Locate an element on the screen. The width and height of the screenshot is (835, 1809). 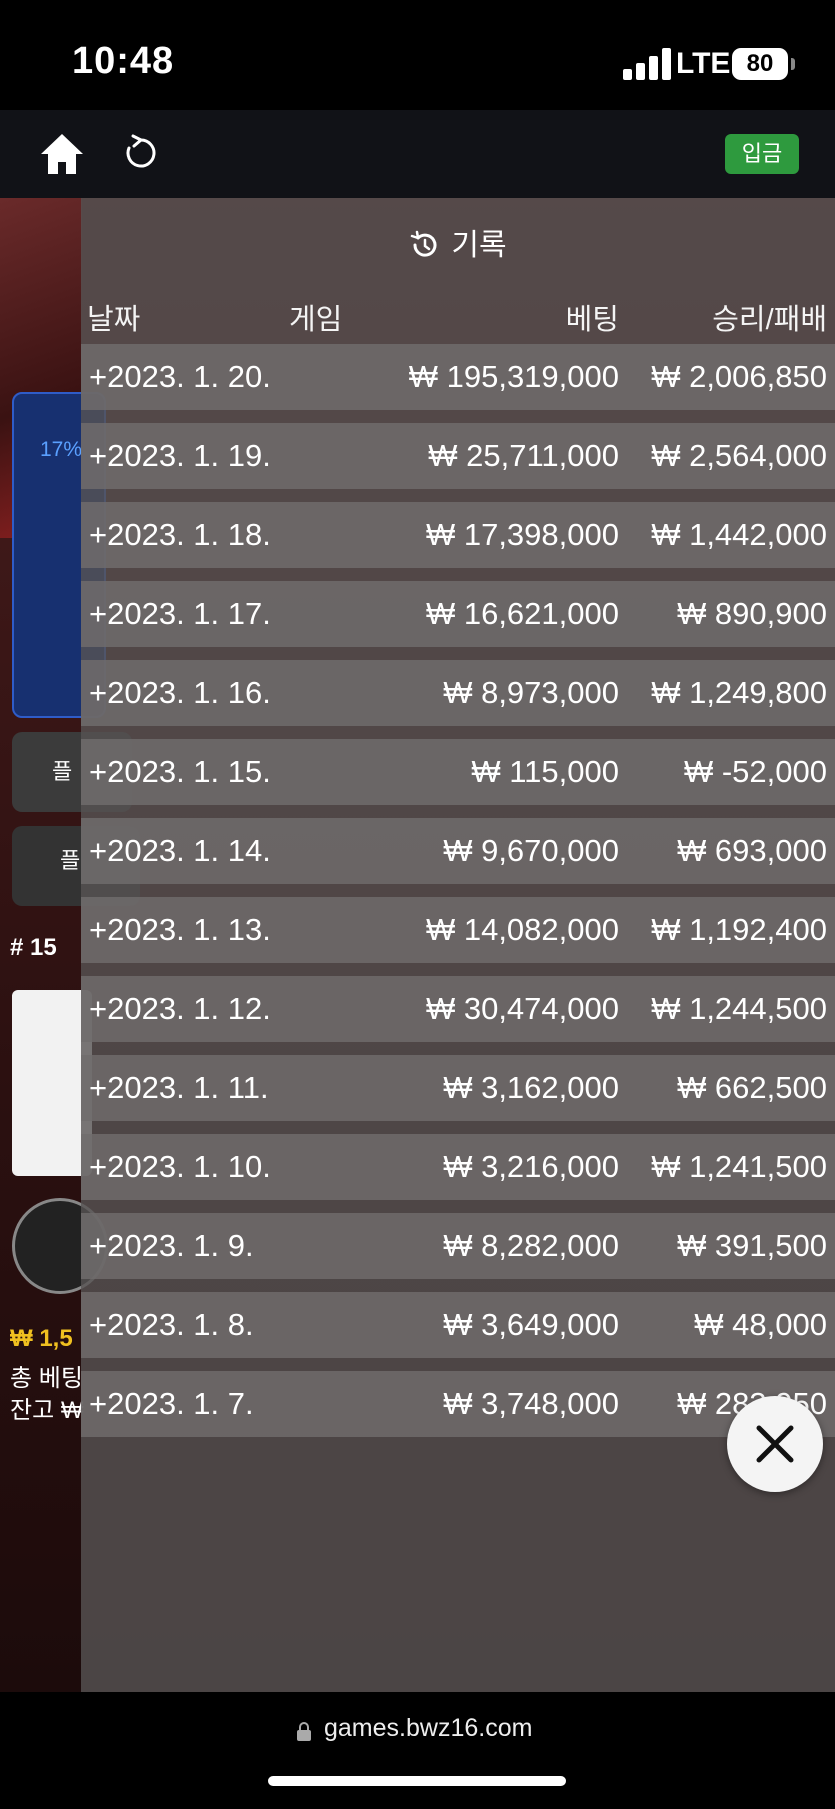
row-date: +2023. 1. 17. is located at coordinates (180, 613).